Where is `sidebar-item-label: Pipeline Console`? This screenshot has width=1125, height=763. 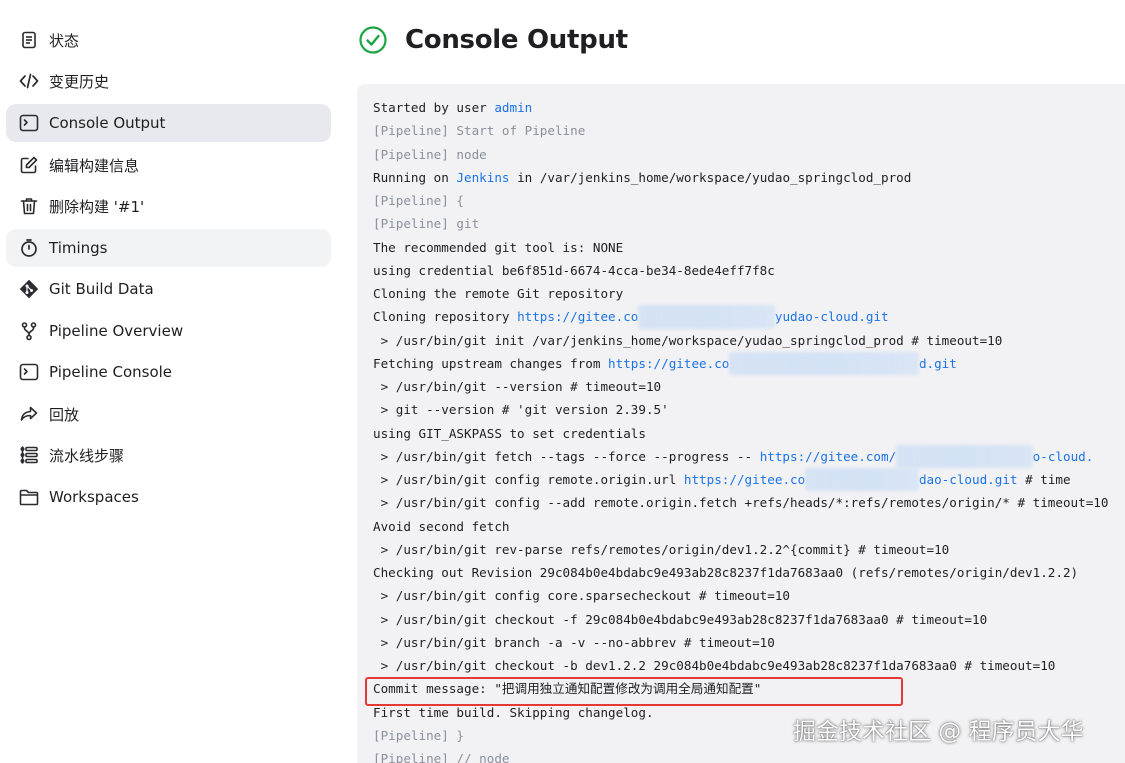
sidebar-item-label: Pipeline Console is located at coordinates (111, 372).